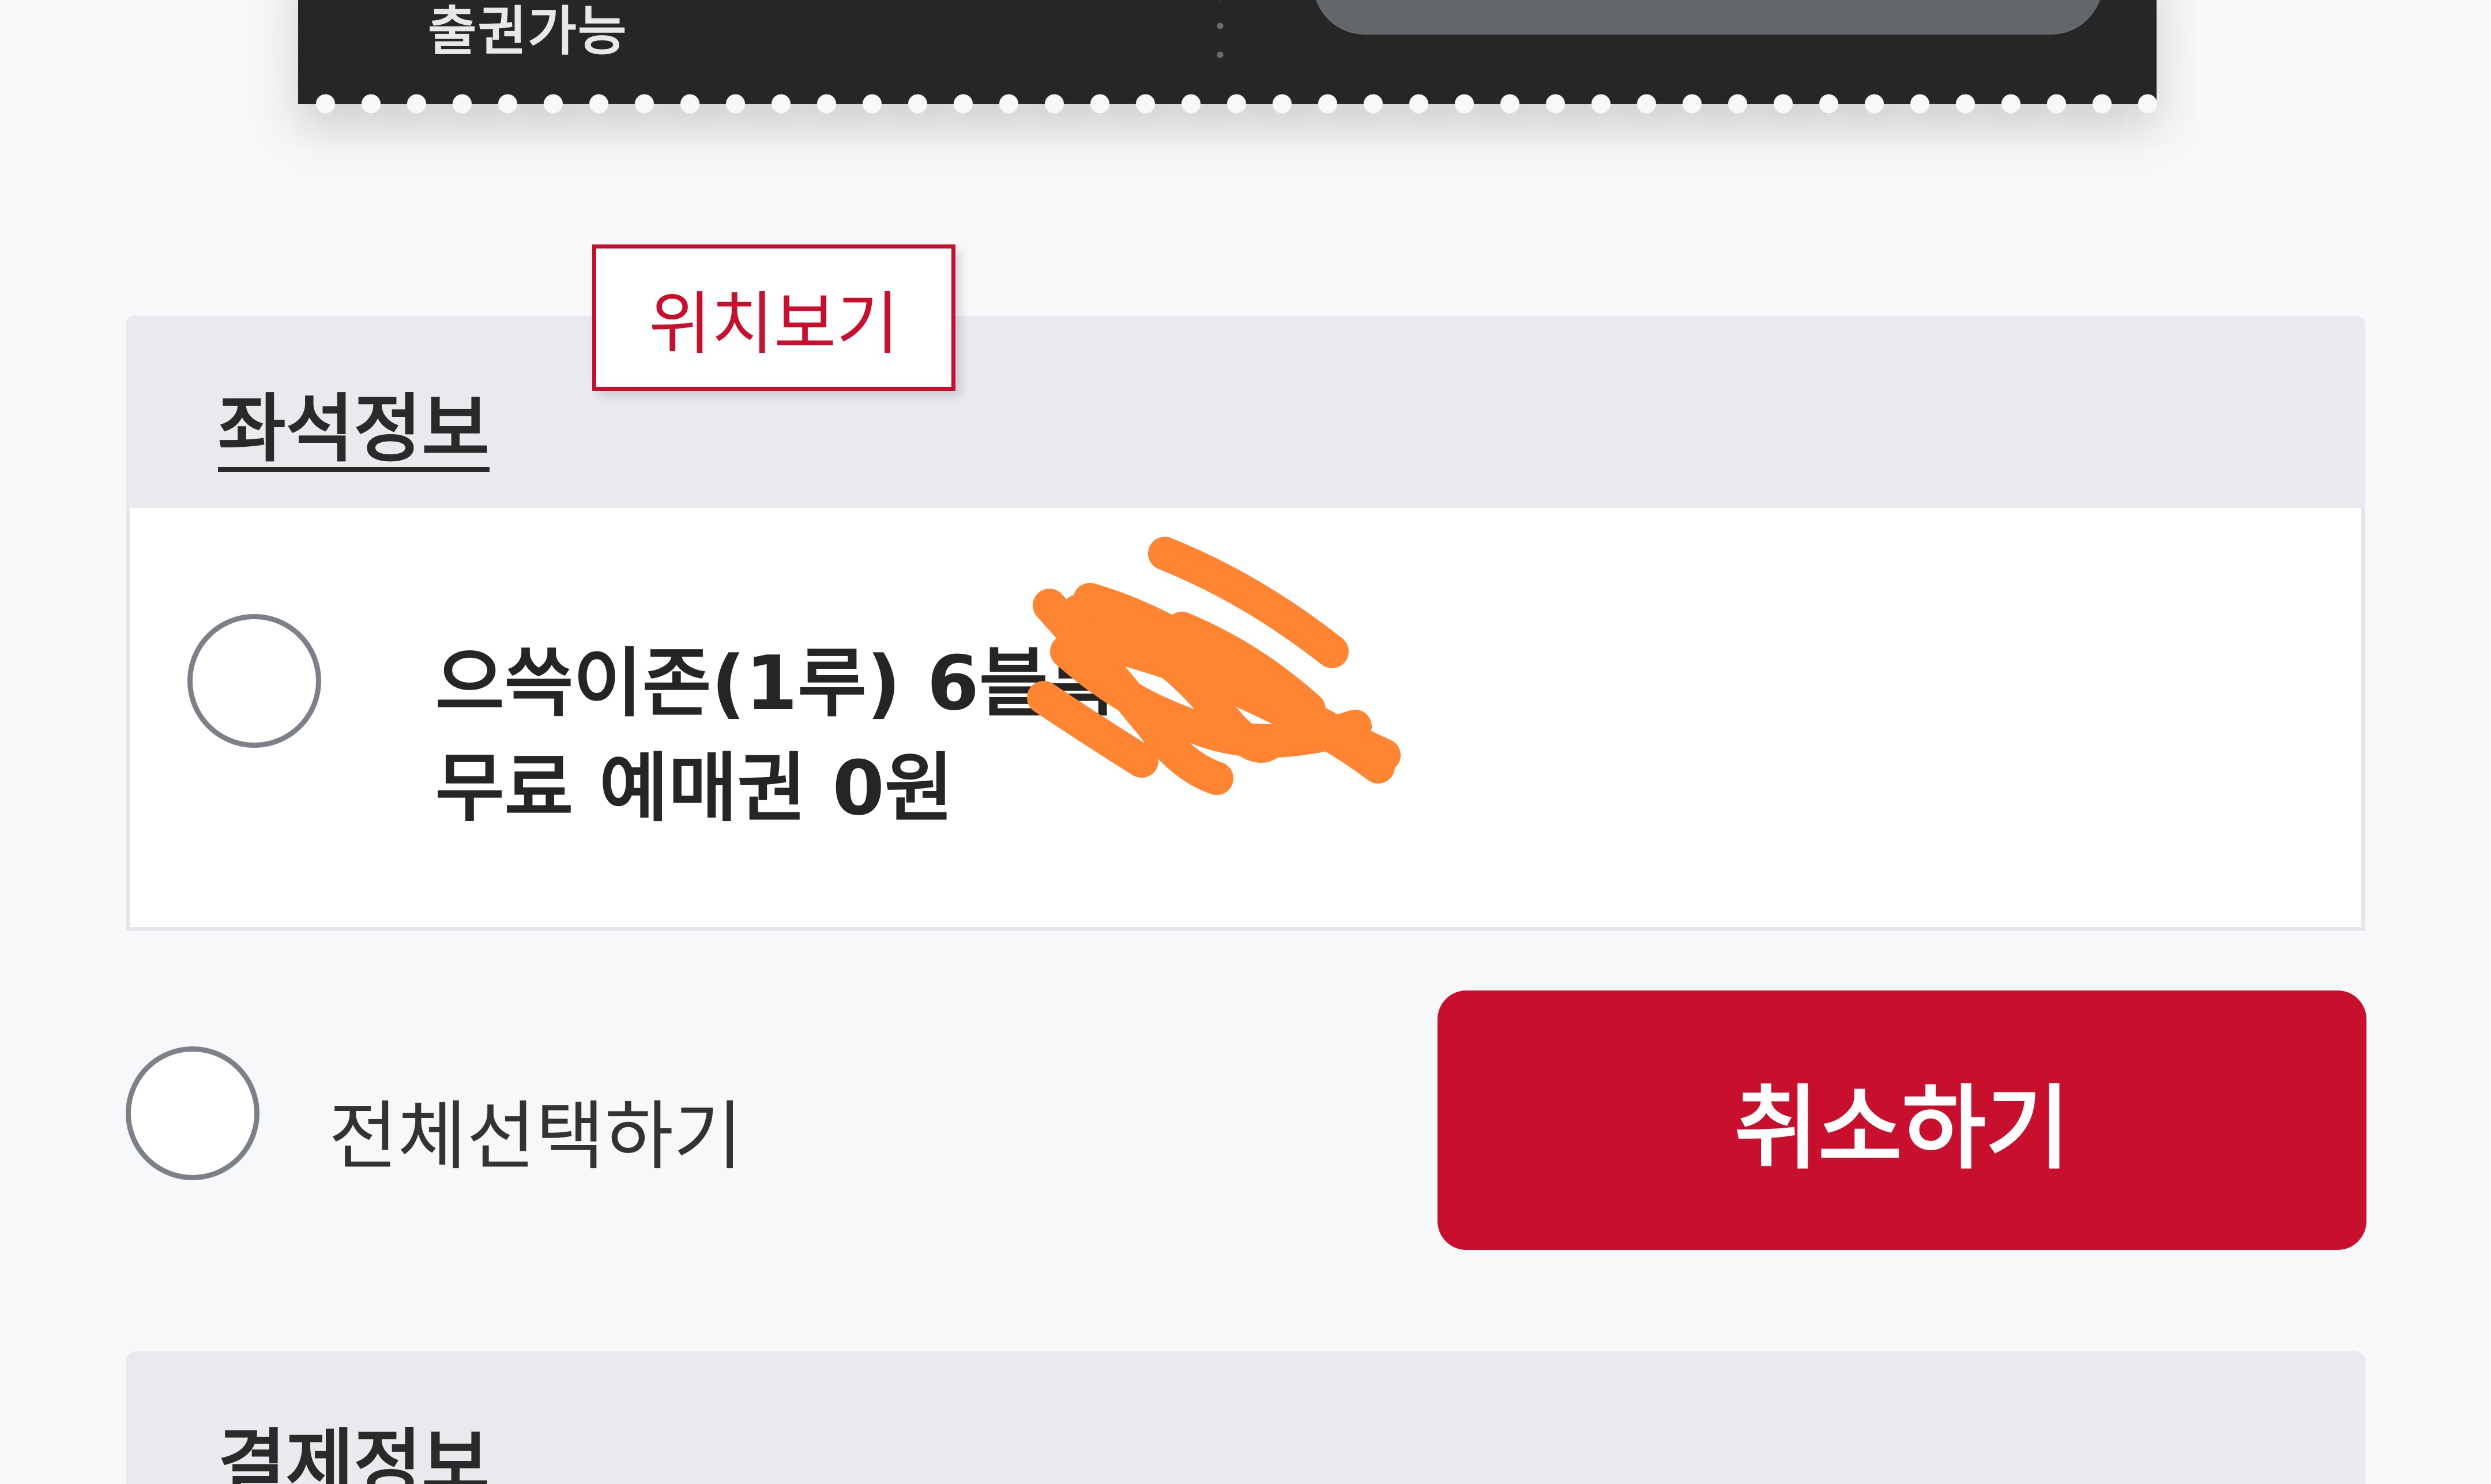  Describe the element at coordinates (254, 681) in the screenshot. I see `seat-select-radio` at that location.